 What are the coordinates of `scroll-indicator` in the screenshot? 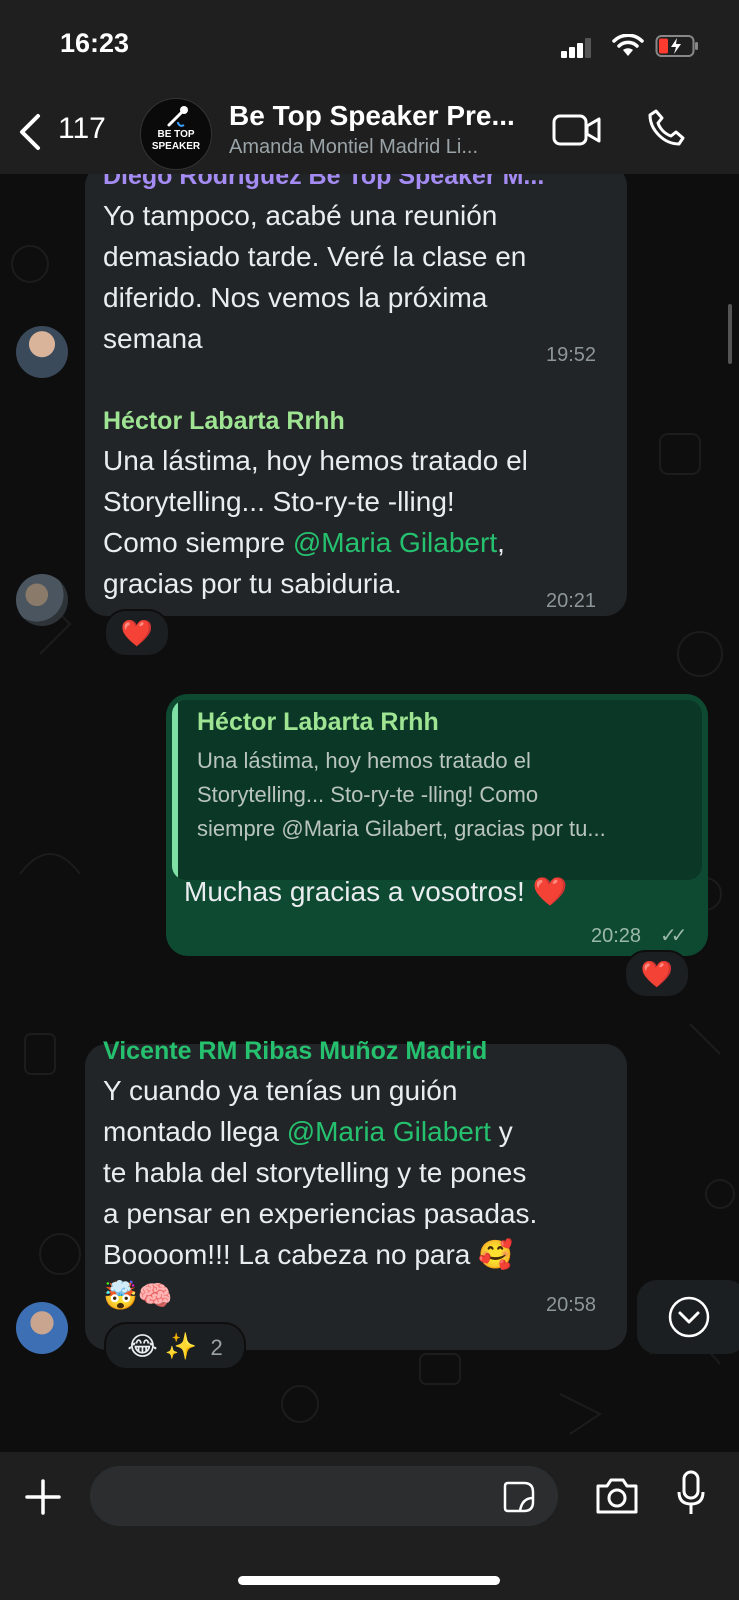 It's located at (730, 334).